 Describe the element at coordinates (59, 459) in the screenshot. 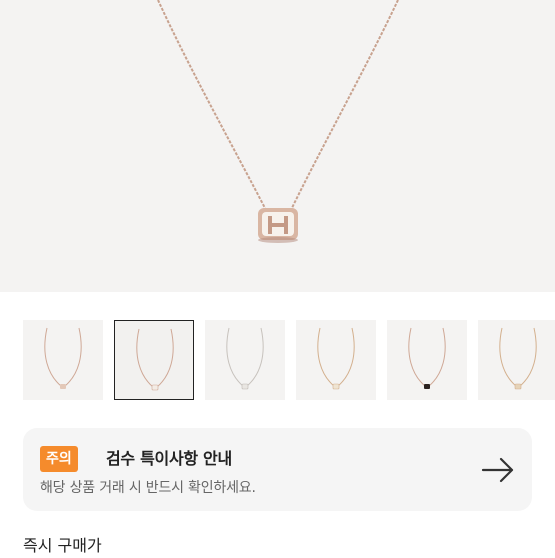

I see `caution-badge: 주의` at that location.